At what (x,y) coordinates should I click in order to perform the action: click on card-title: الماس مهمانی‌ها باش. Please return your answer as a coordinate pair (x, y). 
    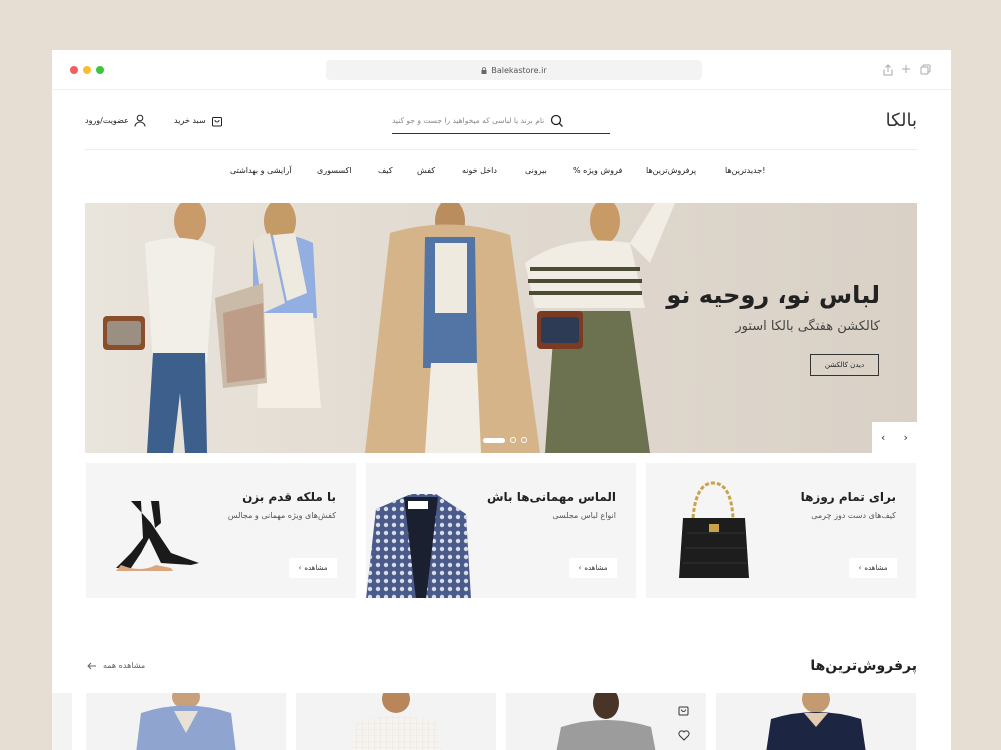
    Looking at the image, I should click on (551, 497).